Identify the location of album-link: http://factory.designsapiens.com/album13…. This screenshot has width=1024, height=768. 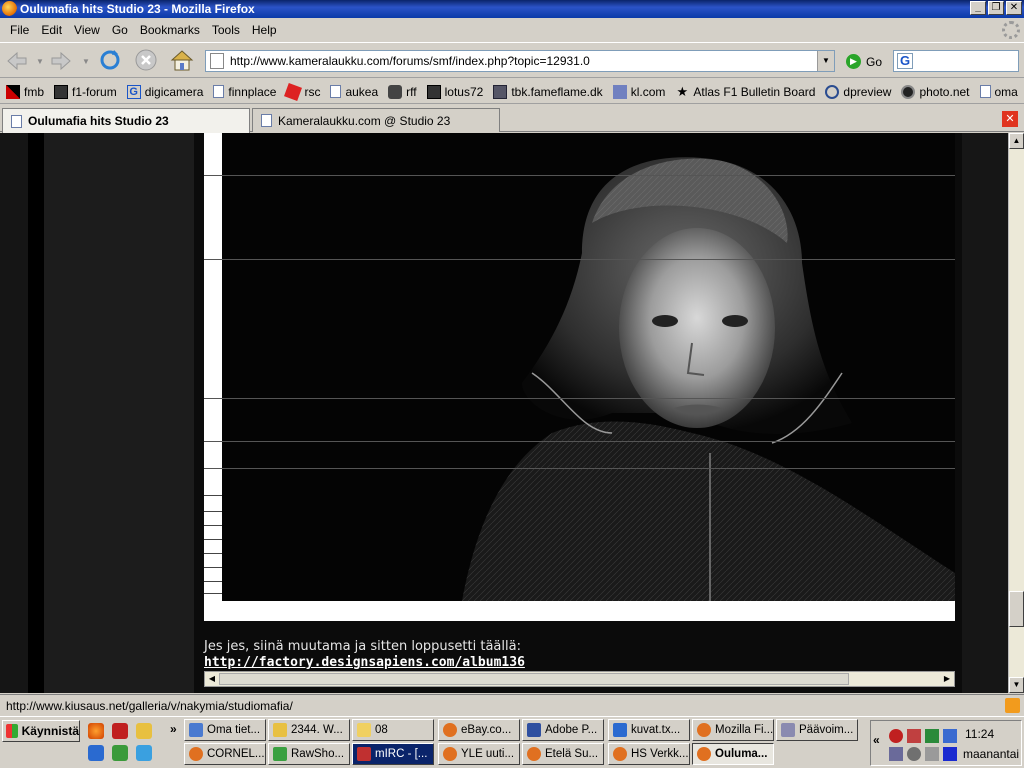
(364, 662).